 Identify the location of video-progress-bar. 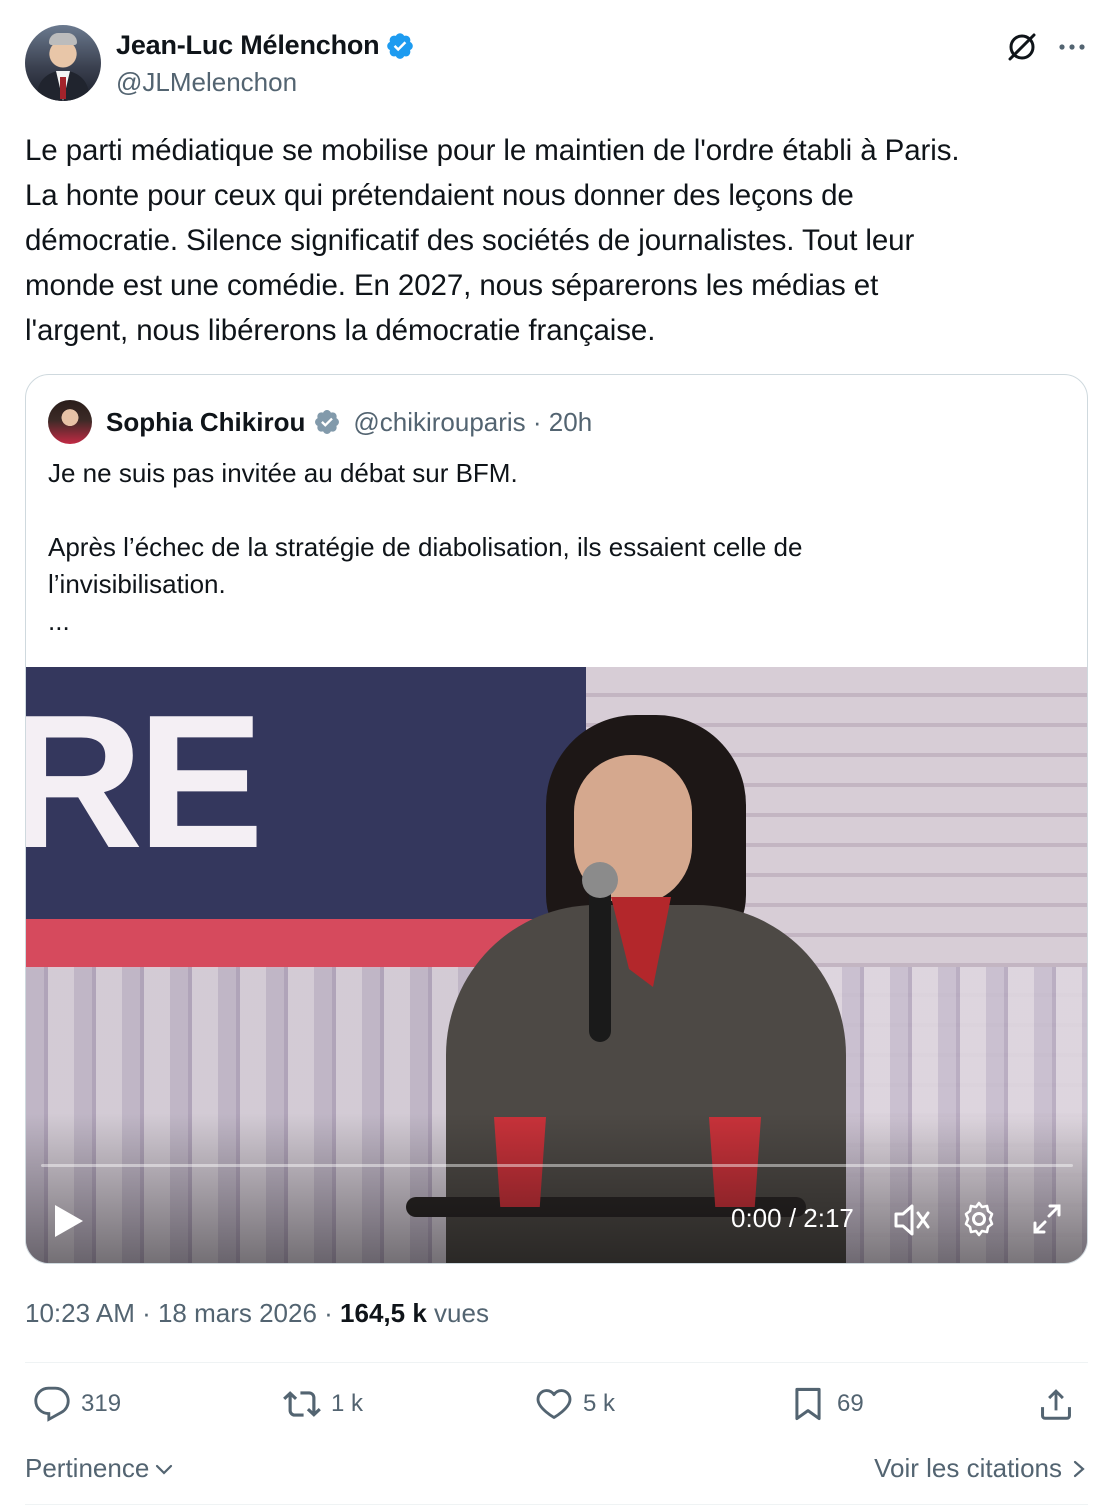
(557, 1165).